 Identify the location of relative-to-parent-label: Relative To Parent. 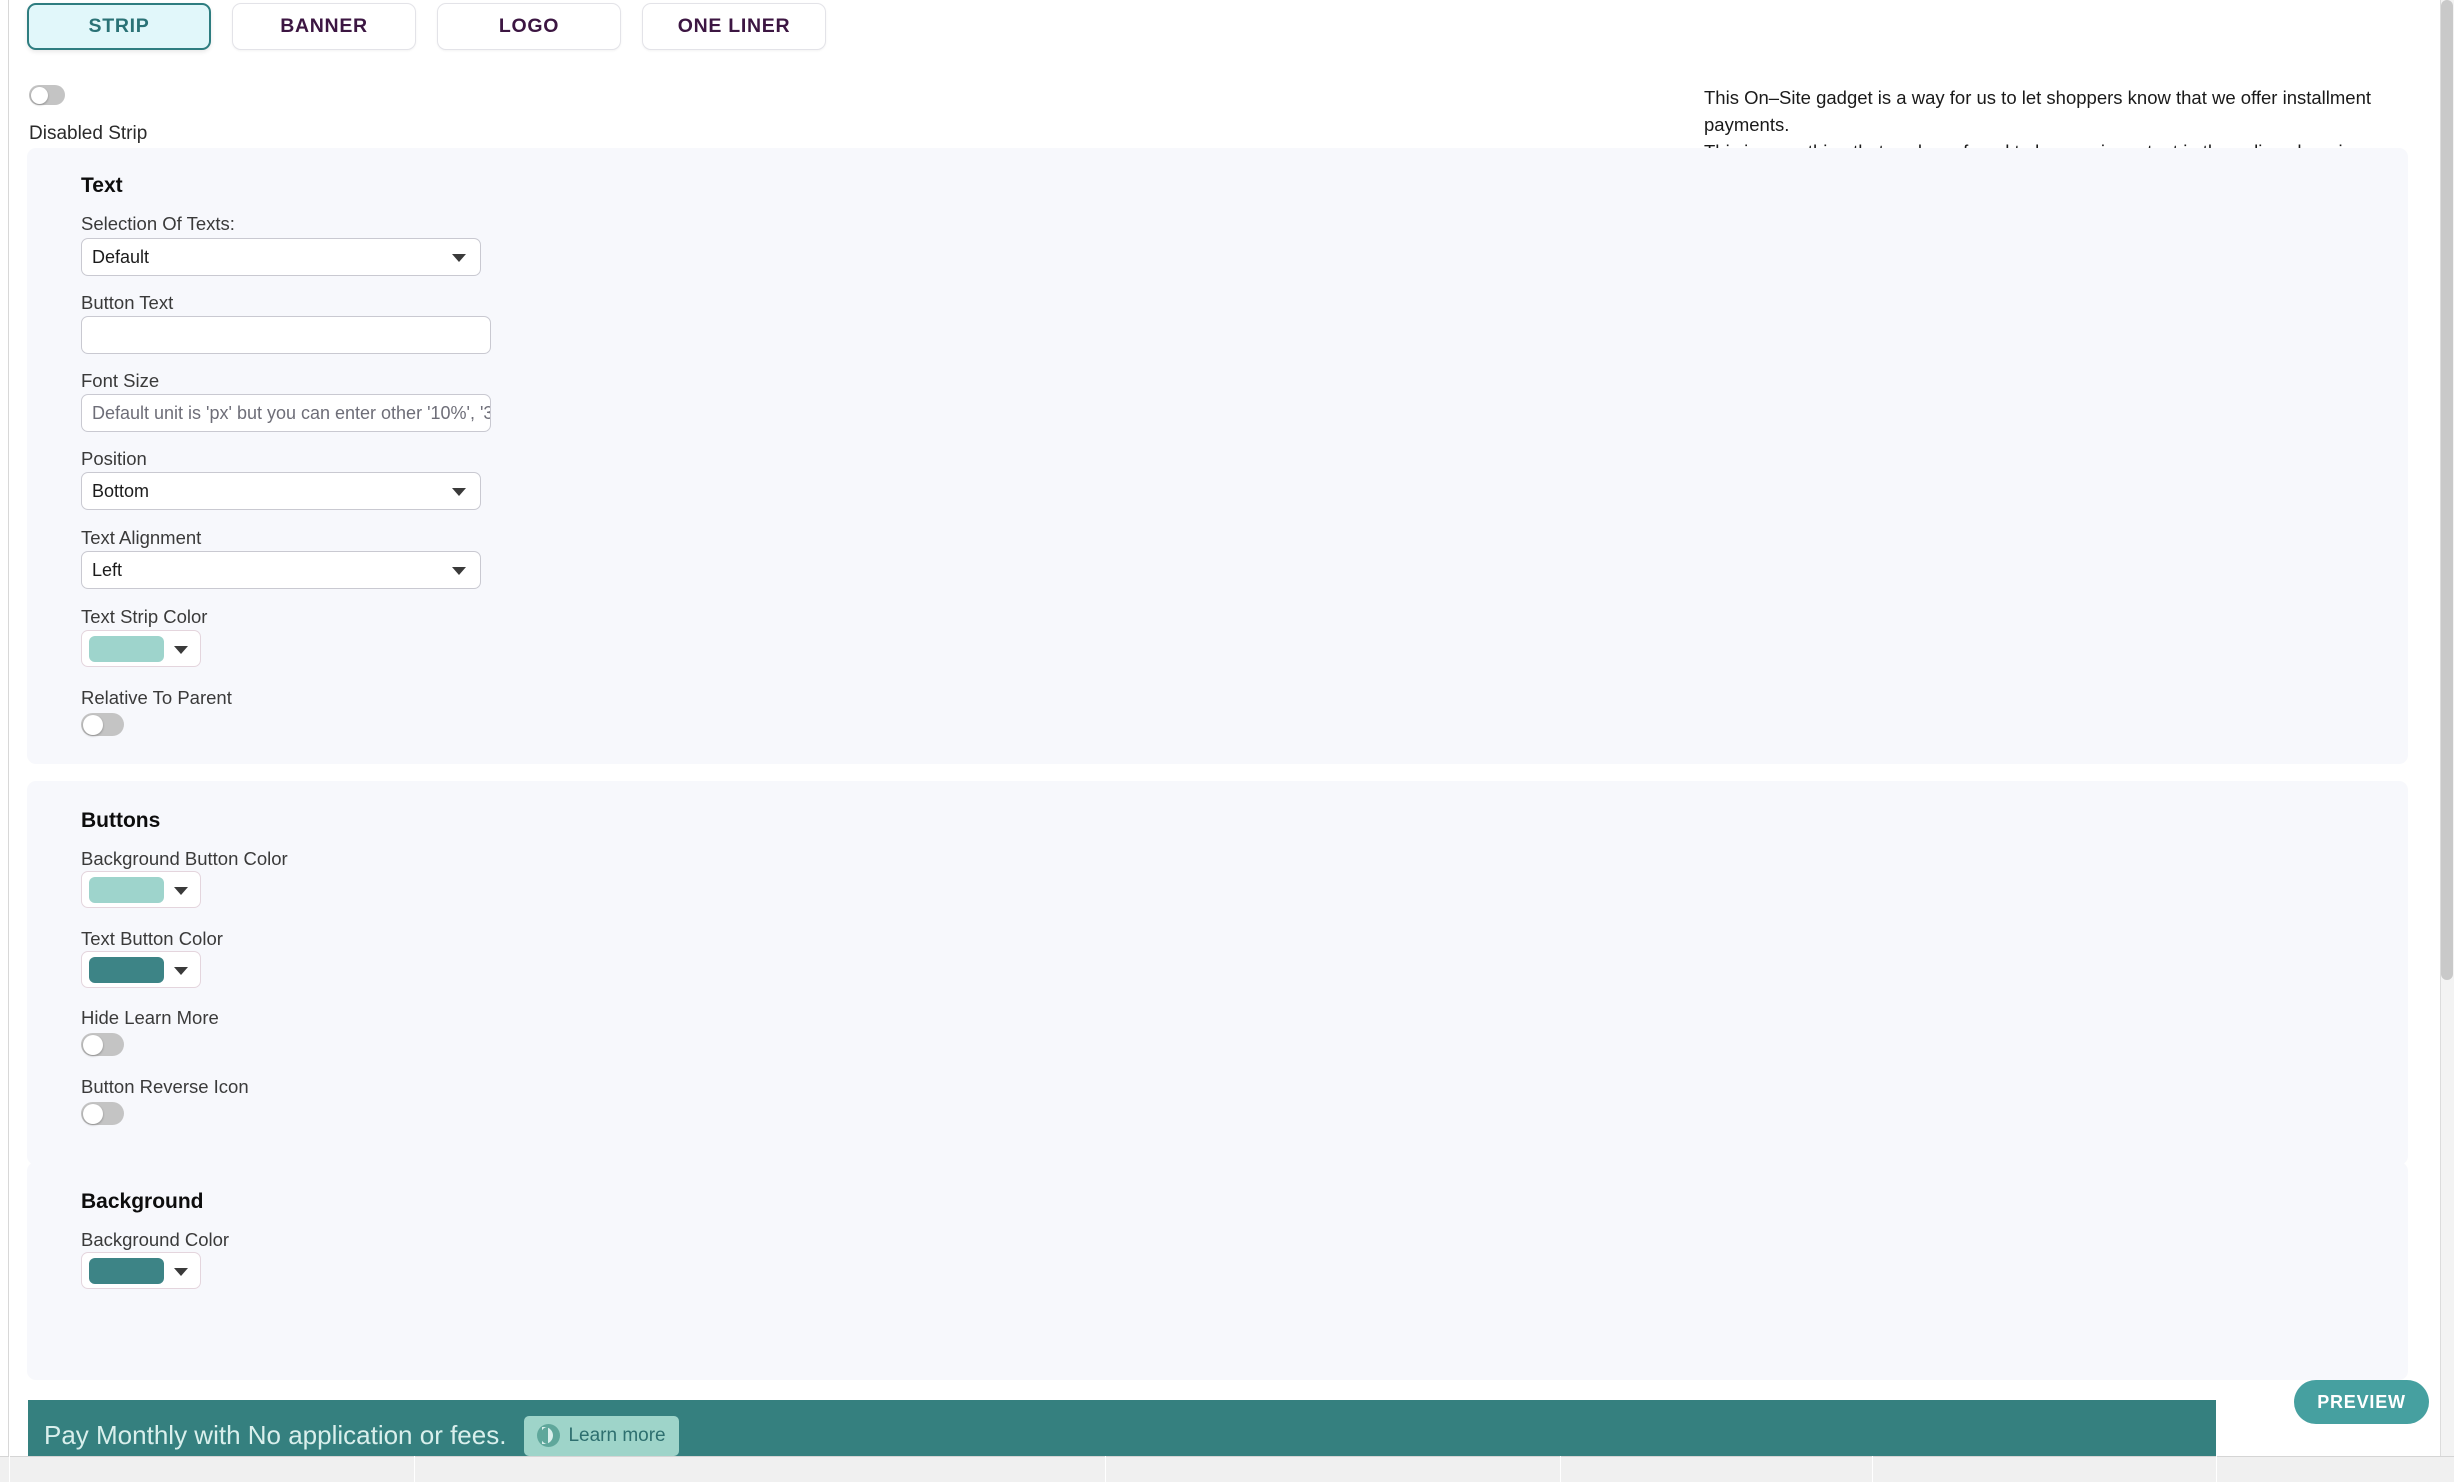
(156, 697).